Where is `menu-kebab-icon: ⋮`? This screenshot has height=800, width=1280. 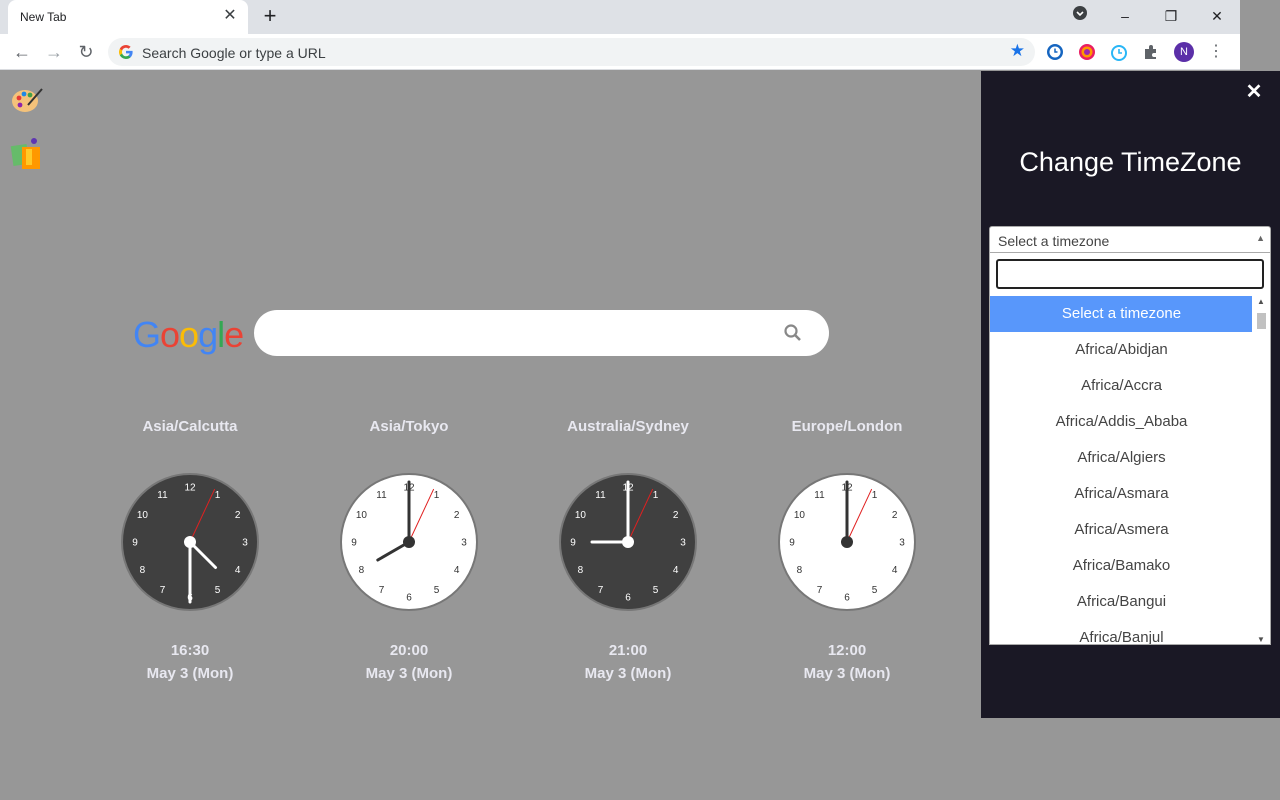
menu-kebab-icon: ⋮ is located at coordinates (1216, 52).